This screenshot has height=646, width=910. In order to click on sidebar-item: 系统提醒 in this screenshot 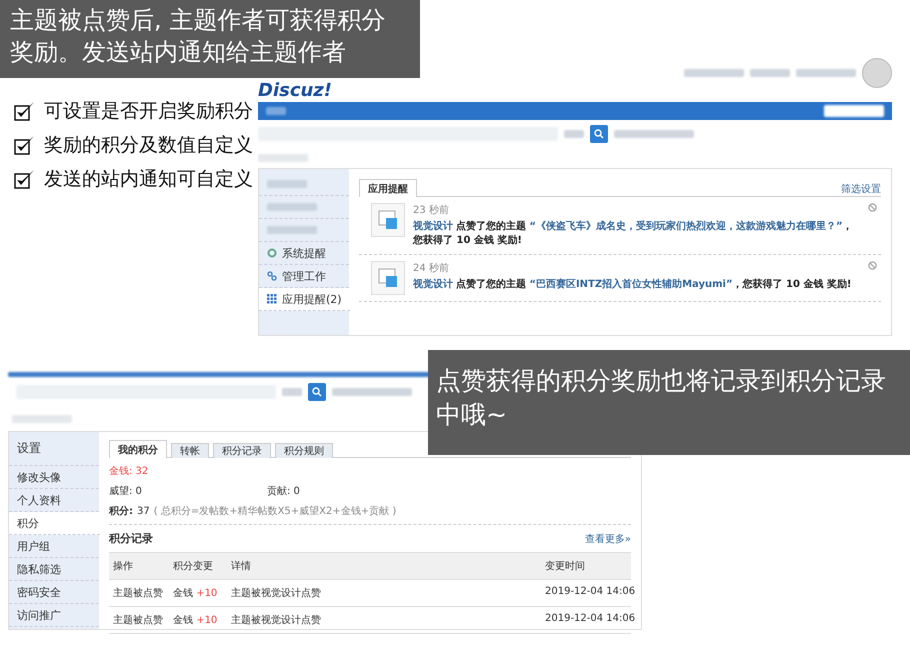, I will do `click(304, 253)`.